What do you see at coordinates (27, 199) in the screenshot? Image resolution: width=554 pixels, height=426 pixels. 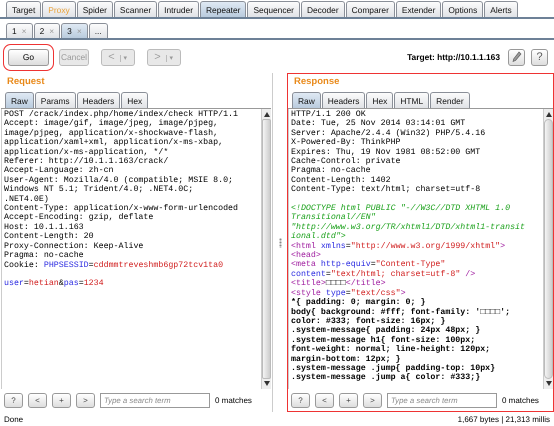 I see `code-line: .NET4.0E)` at bounding box center [27, 199].